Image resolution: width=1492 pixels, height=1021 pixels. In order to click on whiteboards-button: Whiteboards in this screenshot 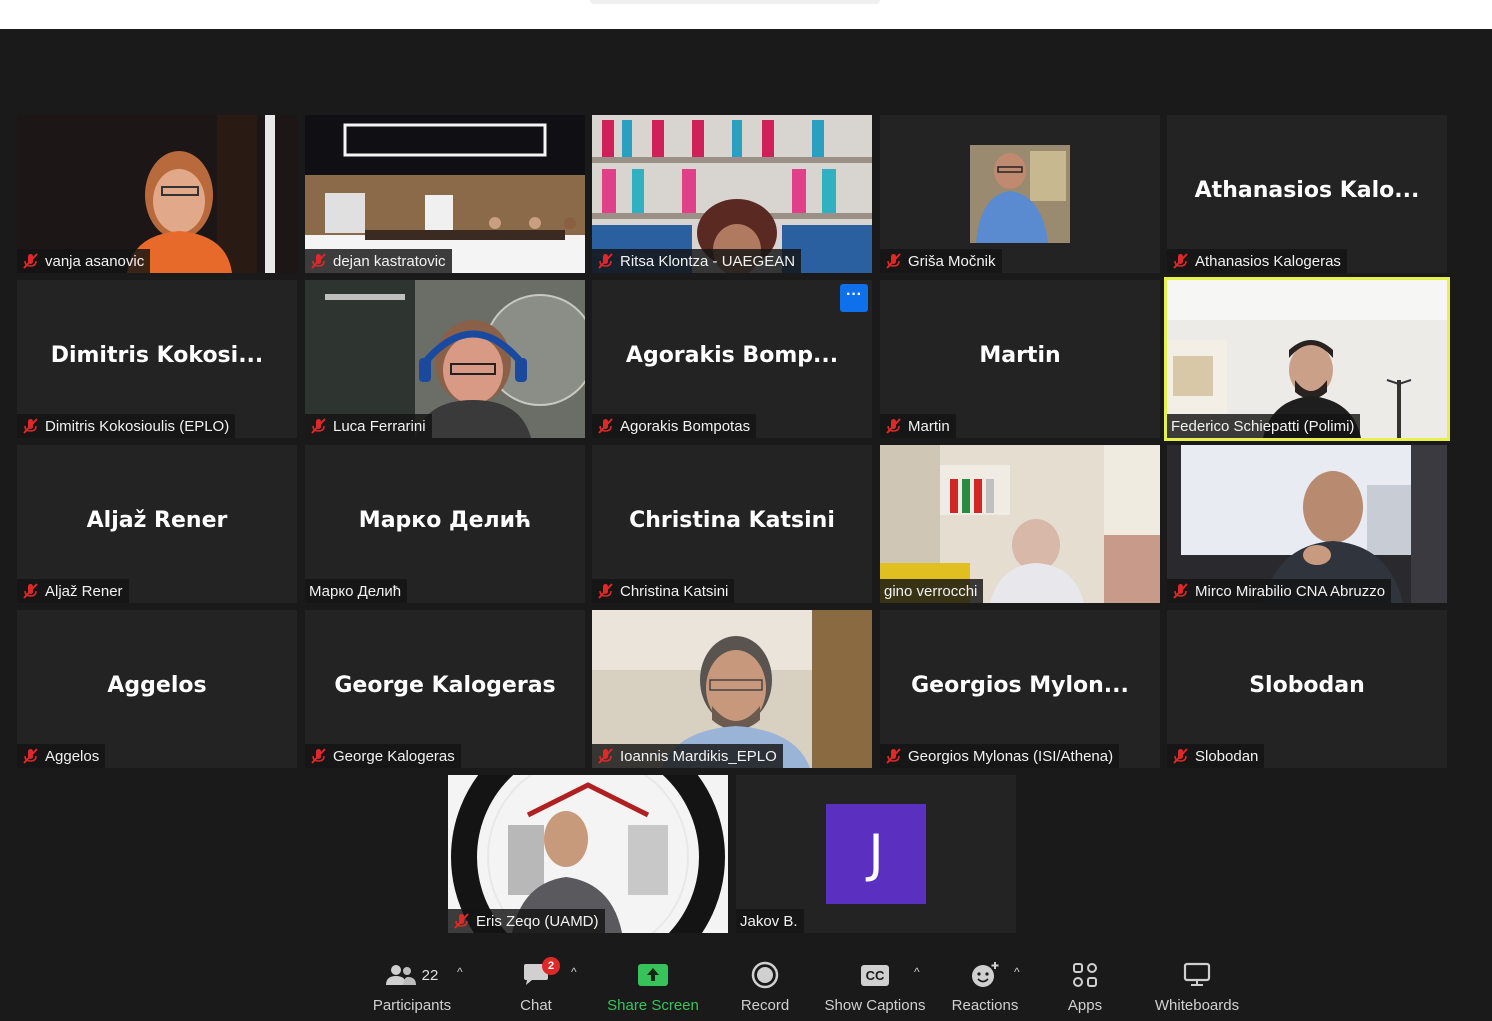, I will do `click(1197, 988)`.